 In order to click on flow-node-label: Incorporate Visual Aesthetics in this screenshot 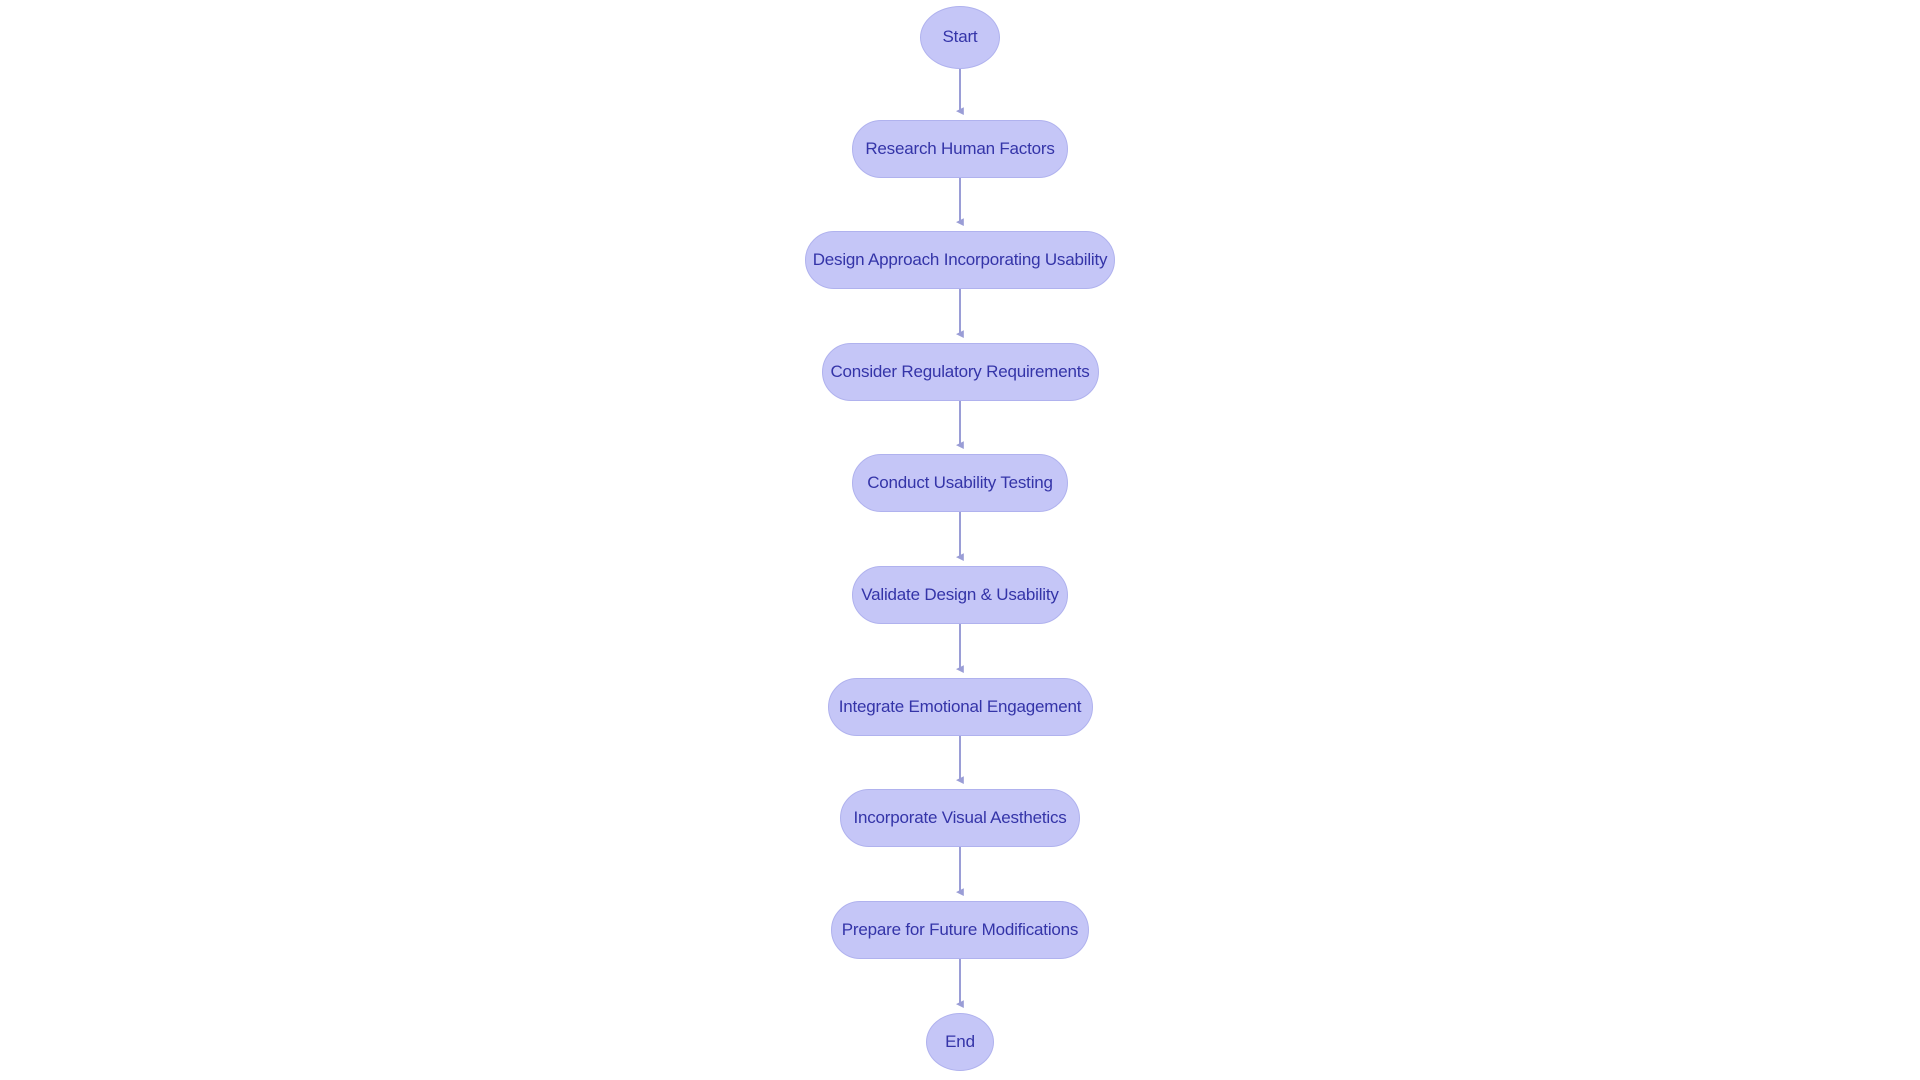, I will do `click(960, 817)`.